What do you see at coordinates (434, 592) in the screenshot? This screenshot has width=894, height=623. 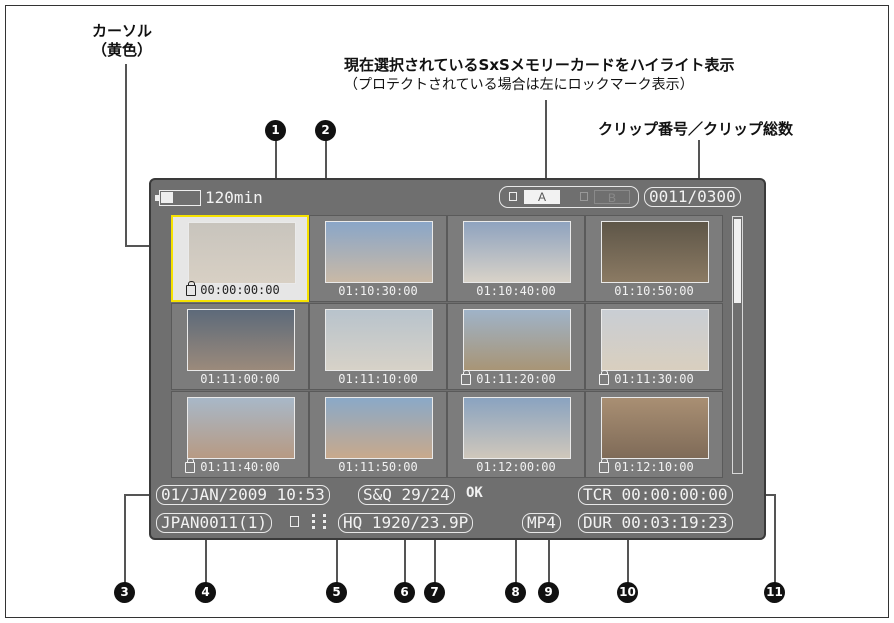 I see `marker-7: 7` at bounding box center [434, 592].